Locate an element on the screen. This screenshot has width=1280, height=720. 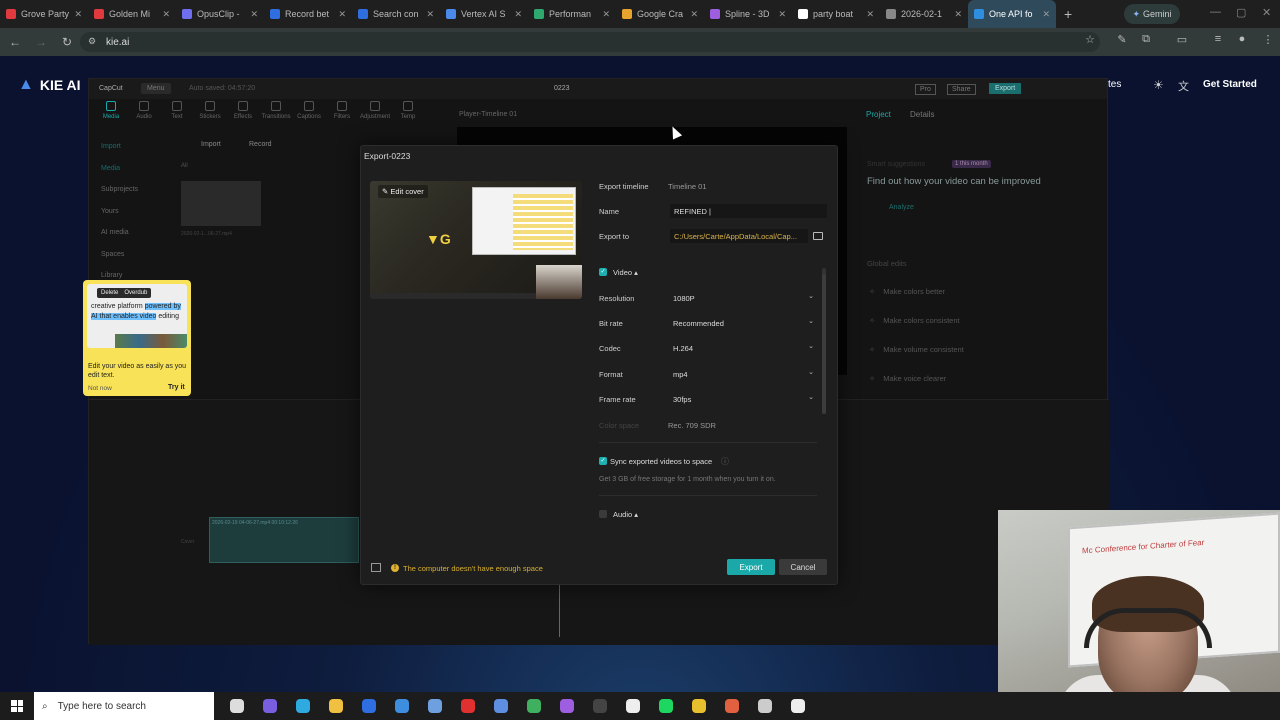
video-section-label: Video ▴ is located at coordinates (625, 272).